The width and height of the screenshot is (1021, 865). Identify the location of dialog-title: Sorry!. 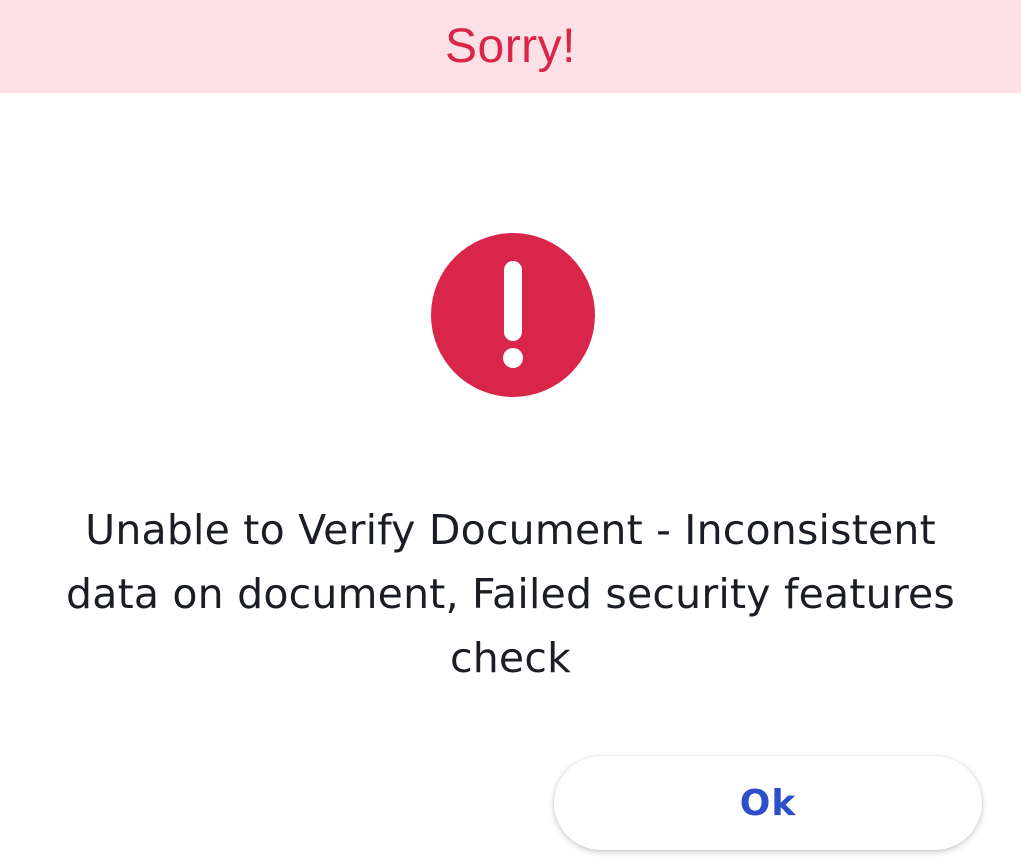
(510, 46).